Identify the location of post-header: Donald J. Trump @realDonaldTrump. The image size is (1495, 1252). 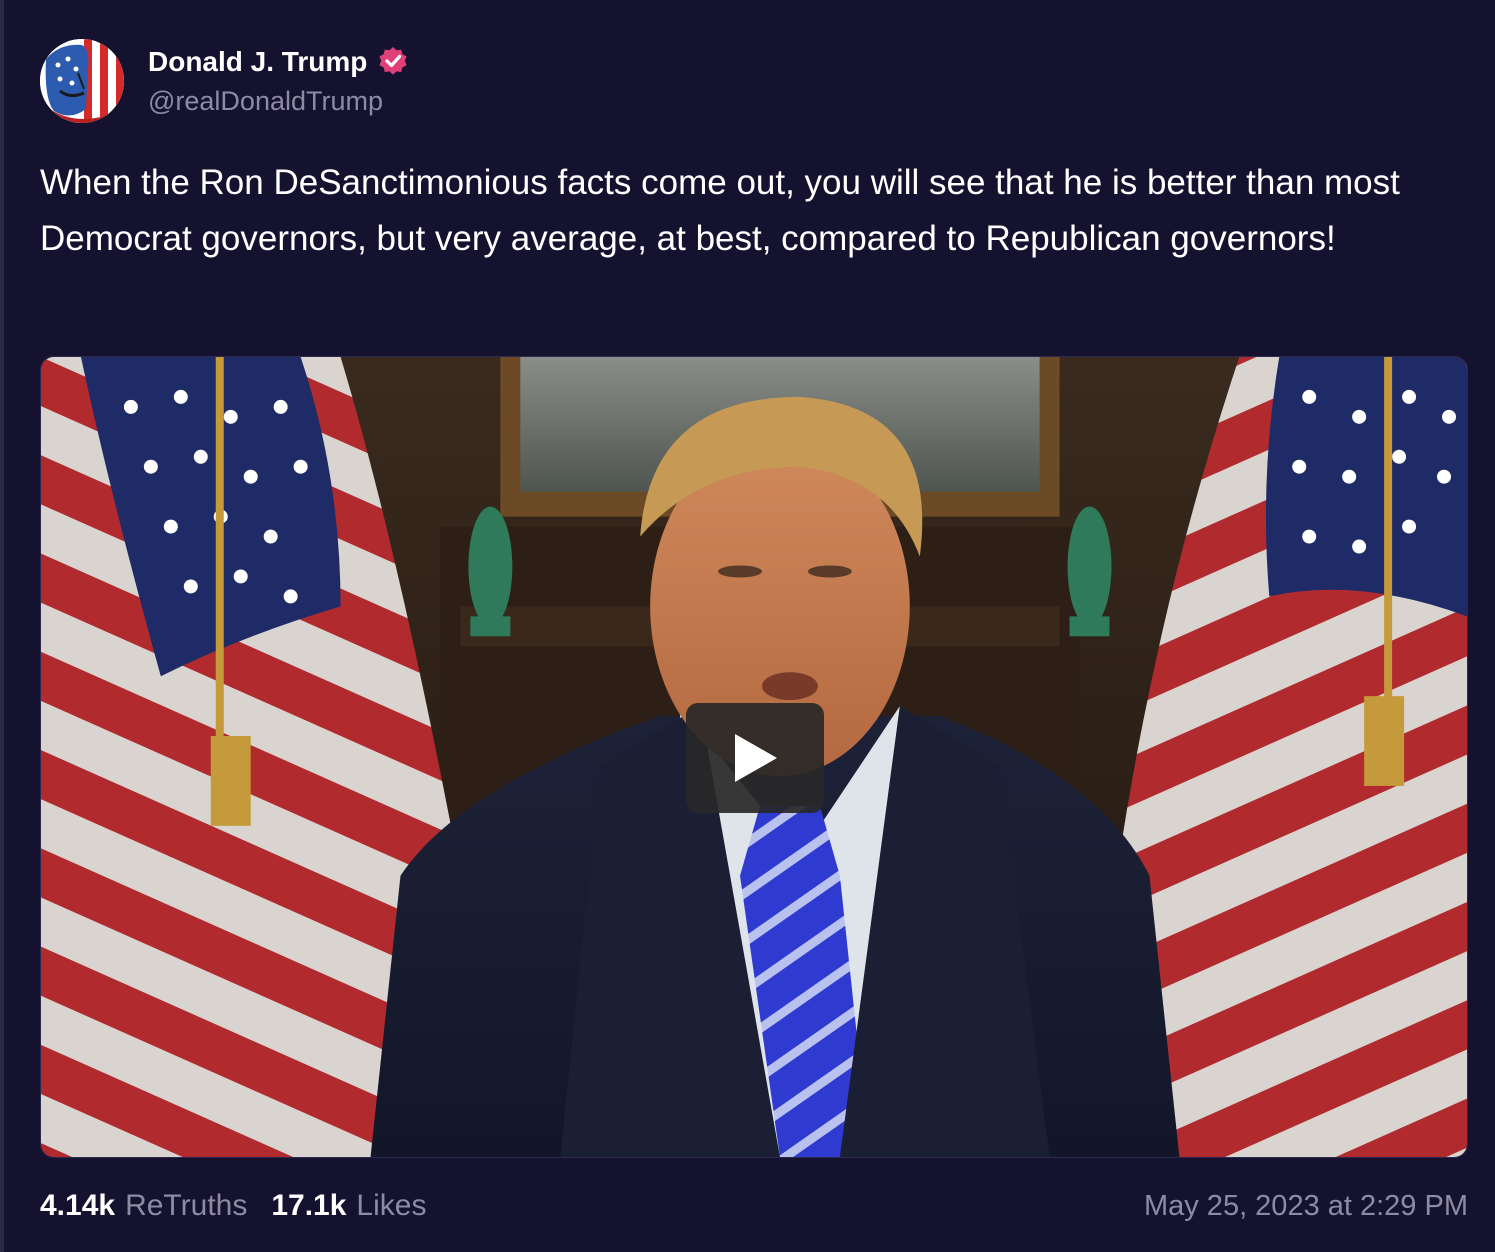
(224, 81).